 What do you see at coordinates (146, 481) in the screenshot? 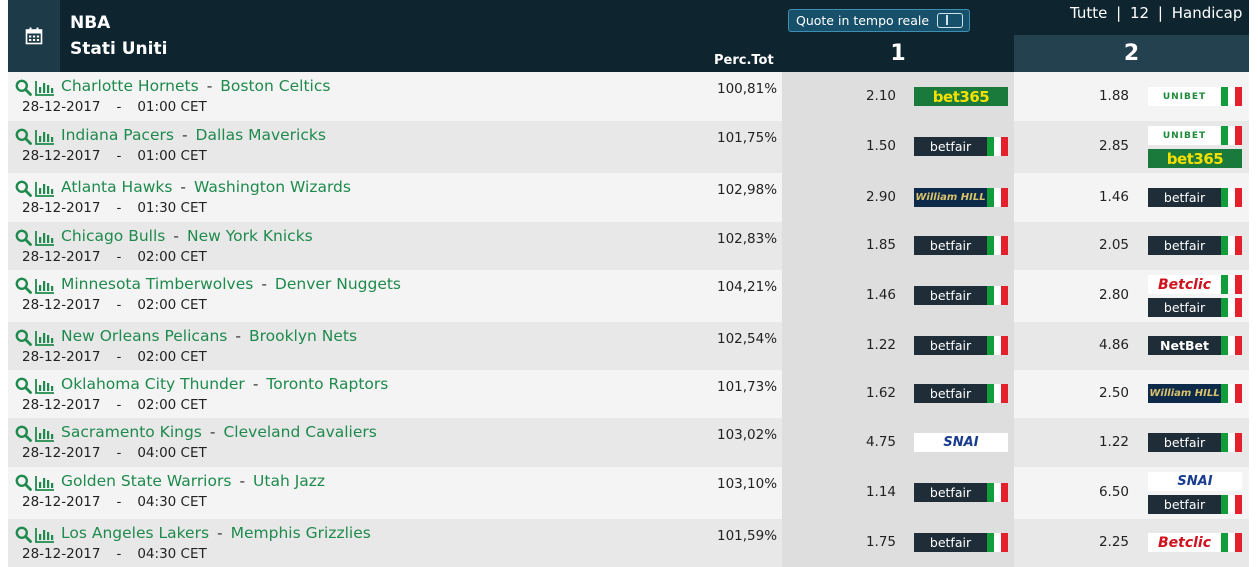
I see `home-team-link: Golden State Warriors` at bounding box center [146, 481].